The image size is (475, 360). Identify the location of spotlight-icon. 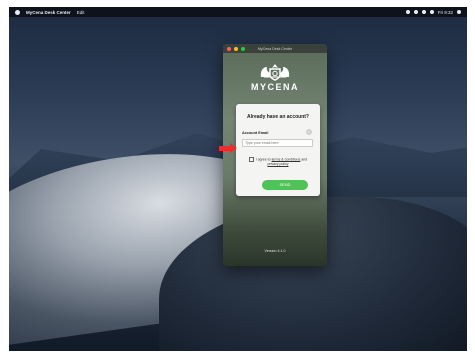
(459, 12).